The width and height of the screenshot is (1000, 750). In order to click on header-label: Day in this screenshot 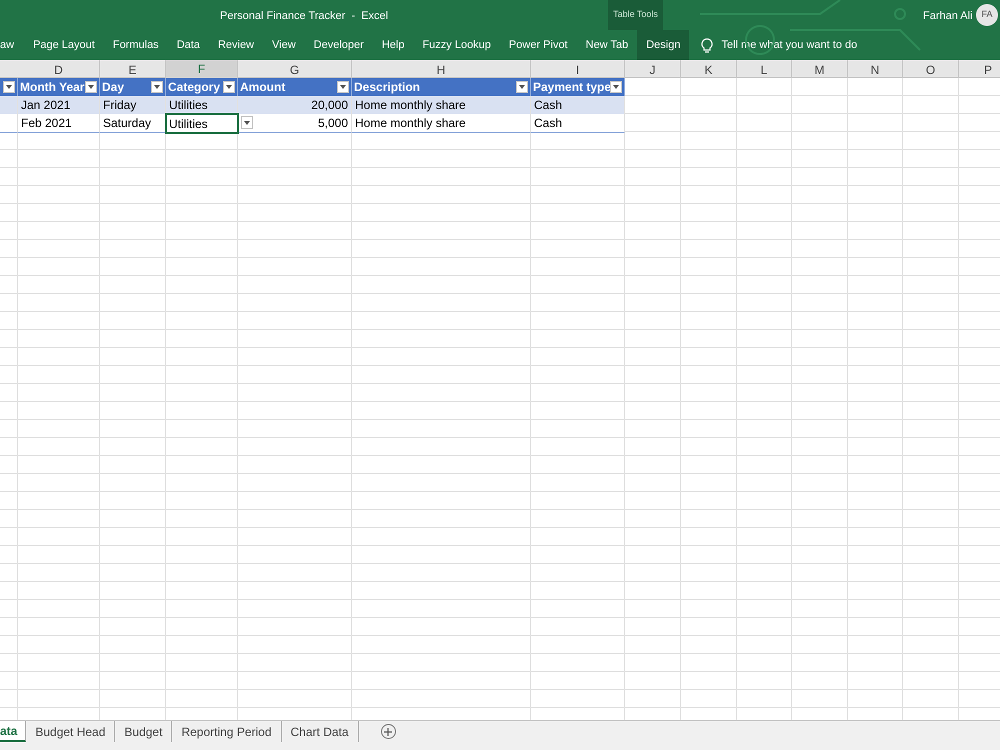, I will do `click(113, 87)`.